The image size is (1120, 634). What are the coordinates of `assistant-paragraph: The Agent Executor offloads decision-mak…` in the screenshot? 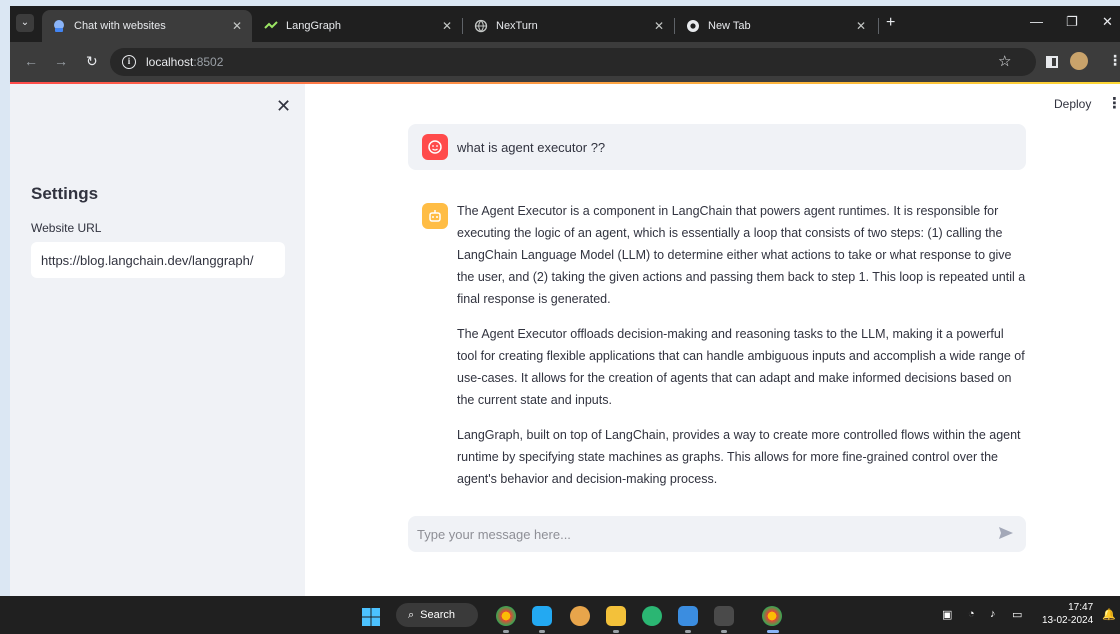 It's located at (741, 367).